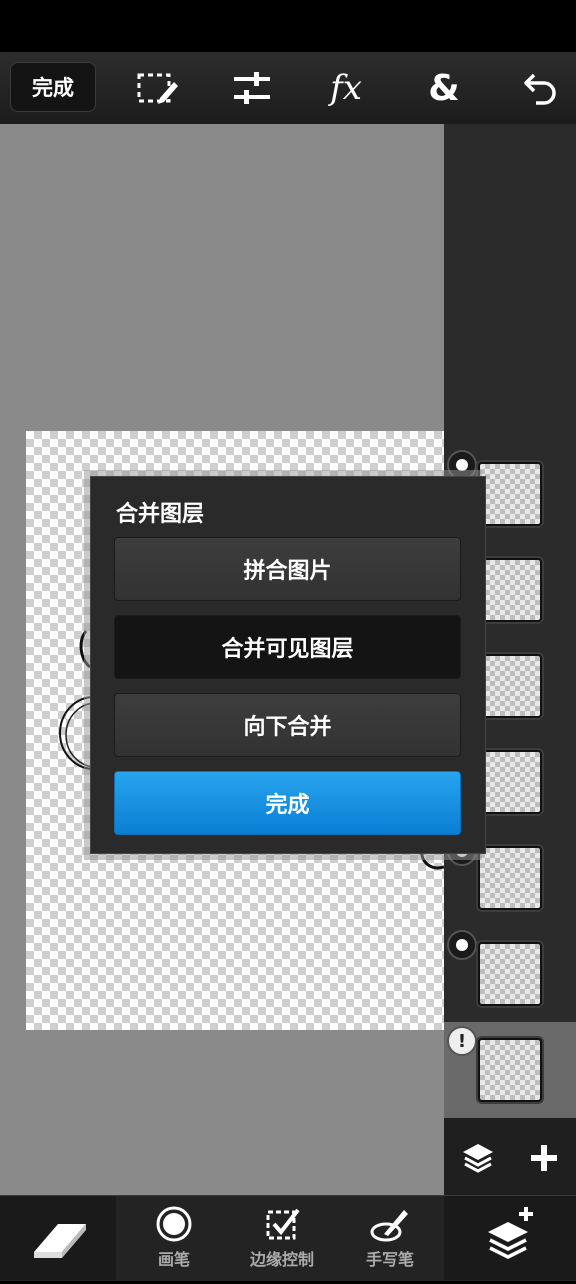 This screenshot has width=576, height=1284. I want to click on layers-icon, so click(478, 1158).